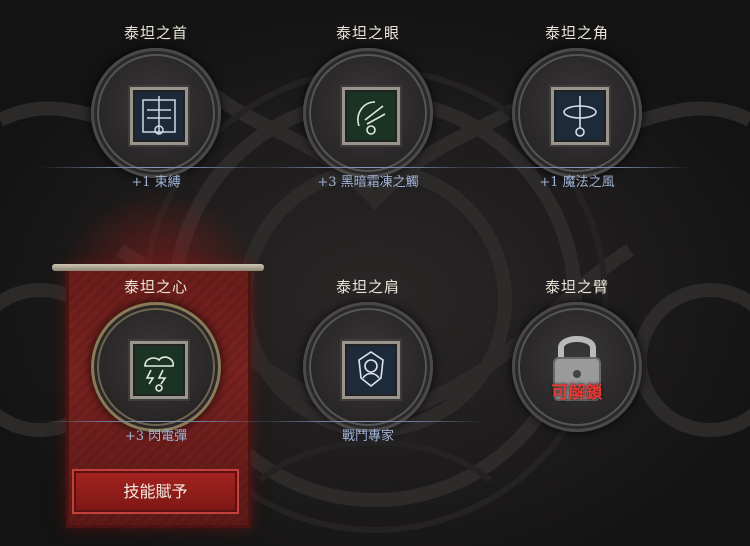 Image resolution: width=750 pixels, height=546 pixels. Describe the element at coordinates (156, 182) in the screenshot. I see `slot-bonus: +1 束縛` at that location.